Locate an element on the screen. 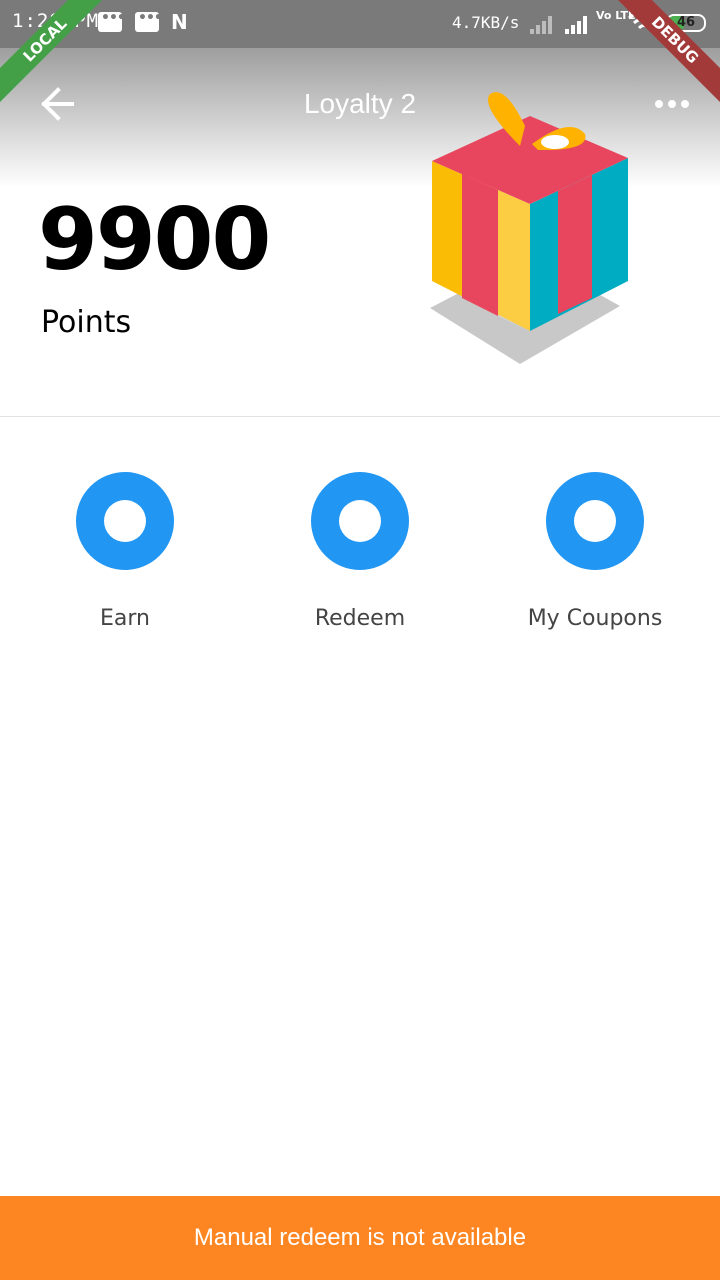 The width and height of the screenshot is (720, 1280). points-label: Points is located at coordinates (86, 322).